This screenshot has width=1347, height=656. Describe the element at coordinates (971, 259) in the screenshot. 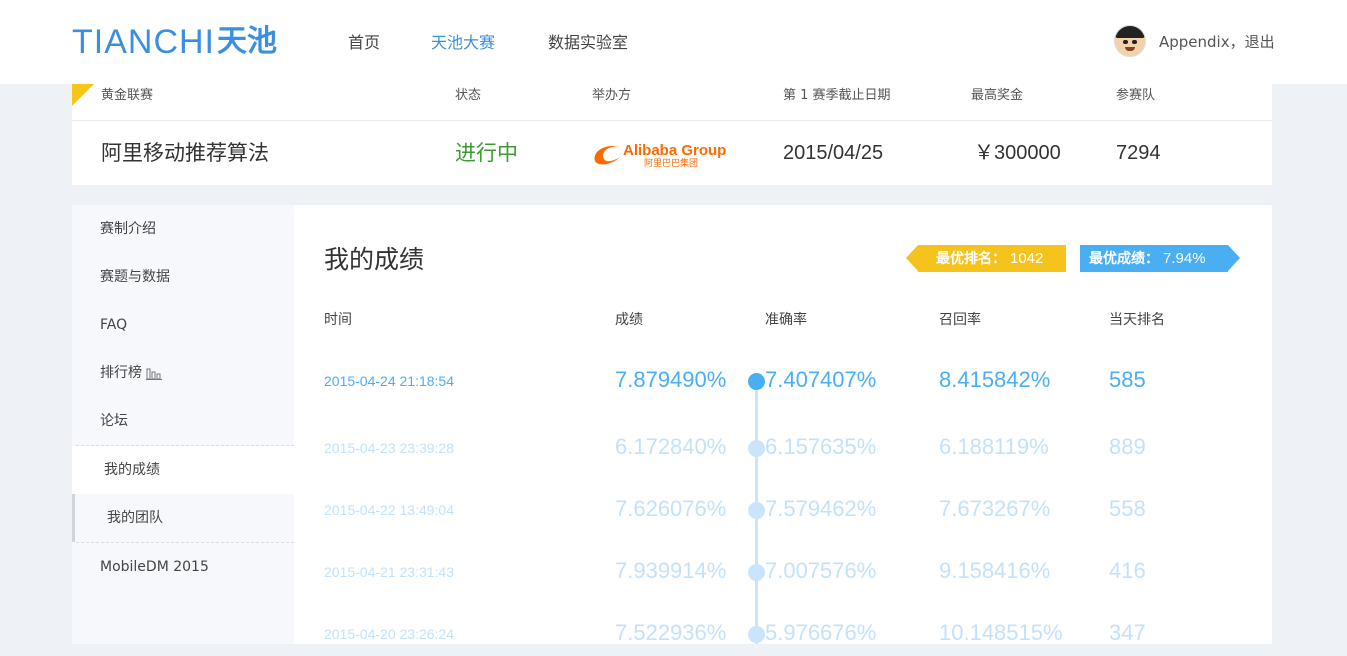

I see `best-rank-label: 最优排名：` at that location.